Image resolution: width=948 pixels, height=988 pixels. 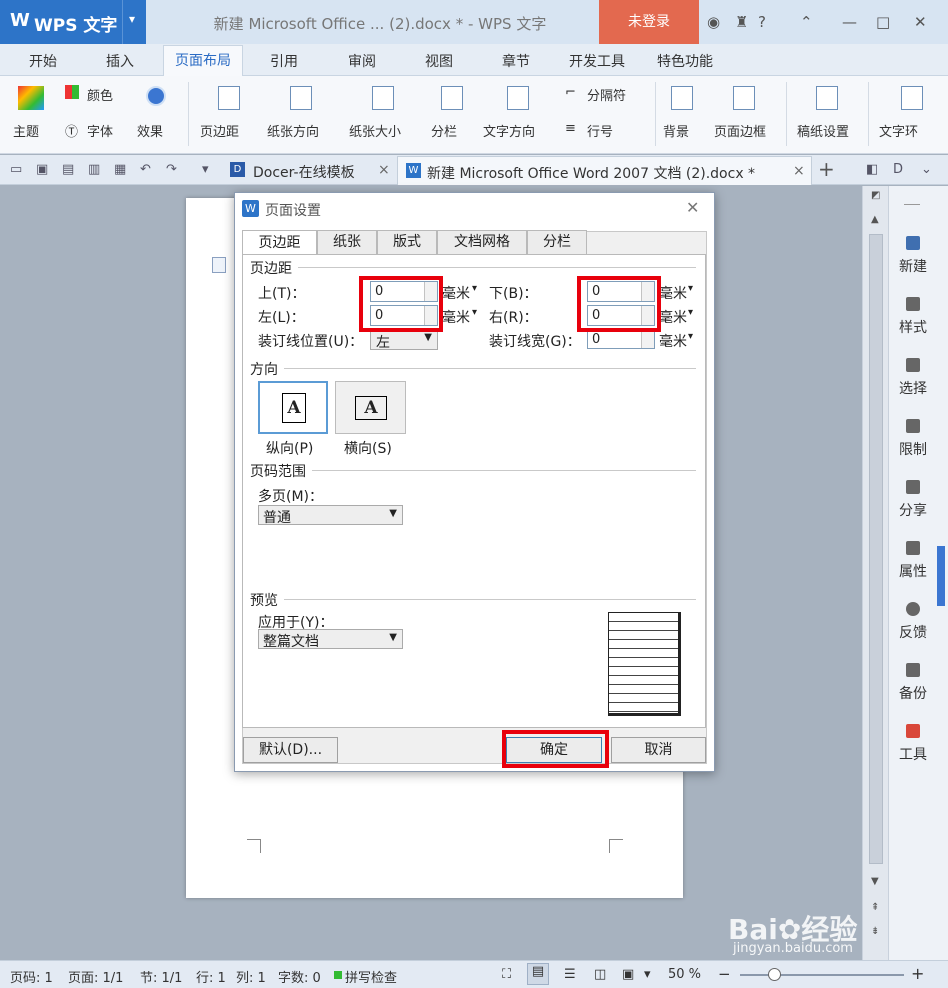 I want to click on help-icon: ?, so click(x=762, y=22).